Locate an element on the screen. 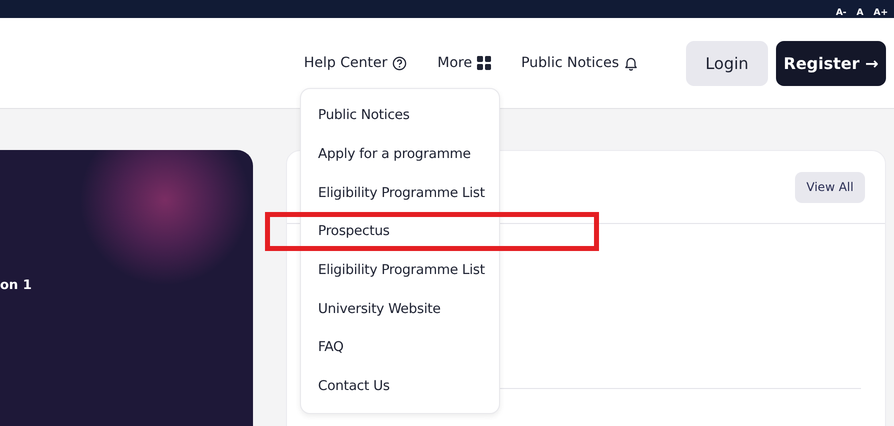 This screenshot has width=894, height=426. menu-item: Apply for a programme is located at coordinates (400, 154).